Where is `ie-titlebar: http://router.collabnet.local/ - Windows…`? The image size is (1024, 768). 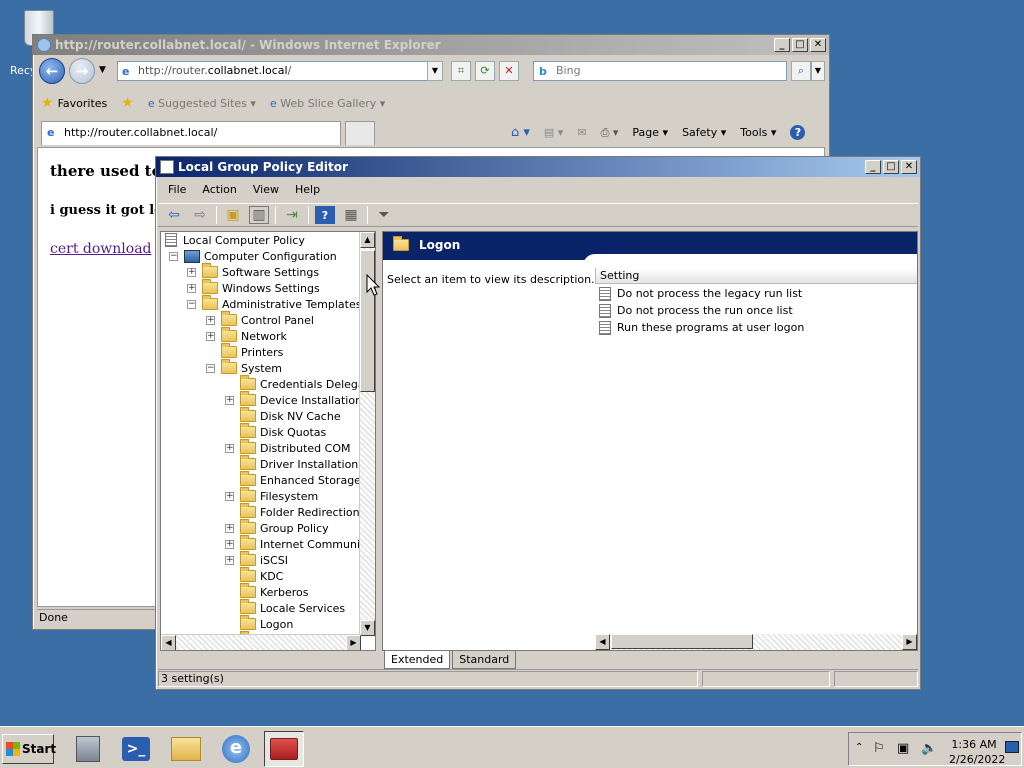
ie-titlebar: http://router.collabnet.local/ - Windows… is located at coordinates (431, 45).